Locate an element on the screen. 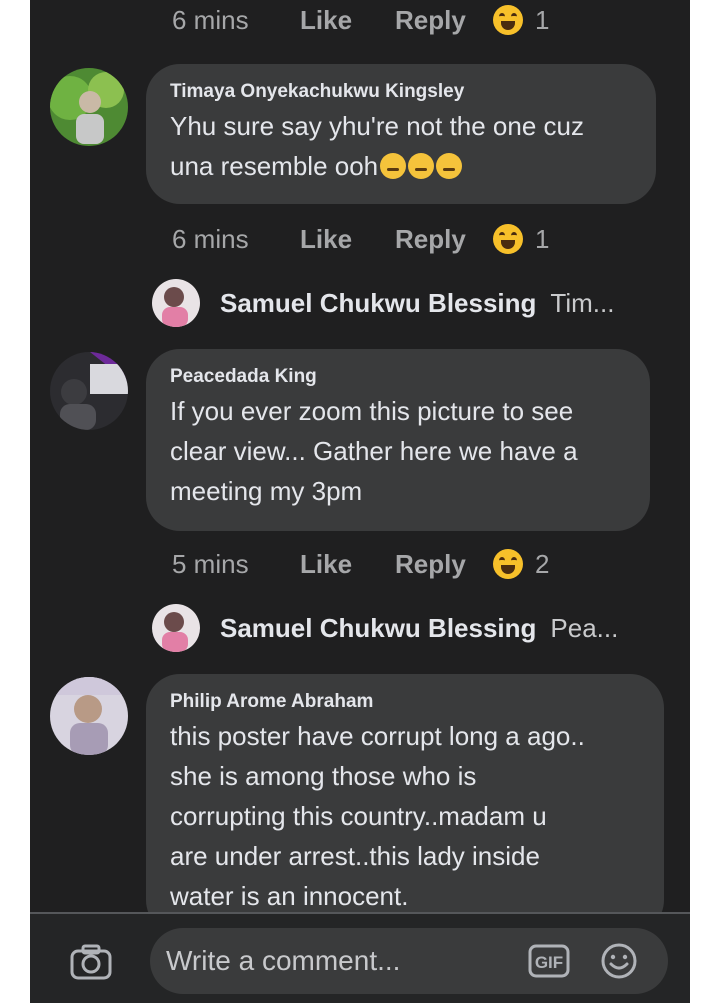  comment-actions-1: 6 mins Like Reply 1 is located at coordinates (360, 20).